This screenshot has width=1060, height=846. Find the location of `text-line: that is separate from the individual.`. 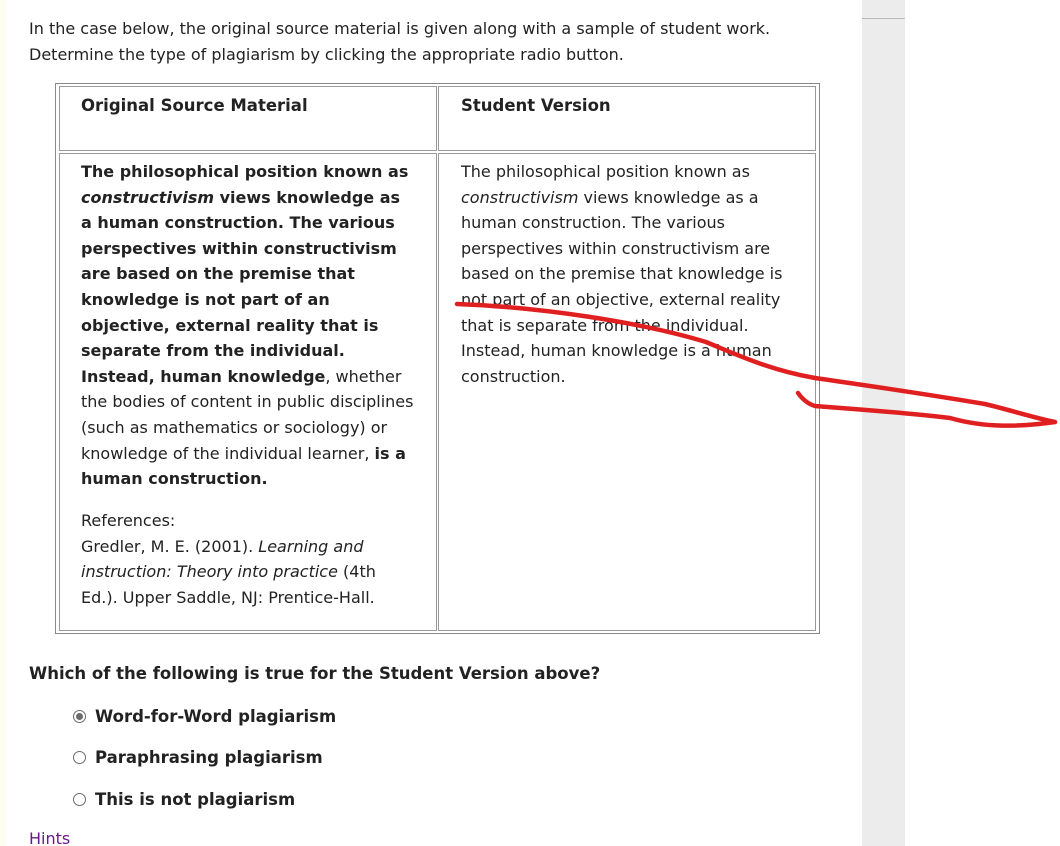

text-line: that is separate from the individual. is located at coordinates (633, 326).